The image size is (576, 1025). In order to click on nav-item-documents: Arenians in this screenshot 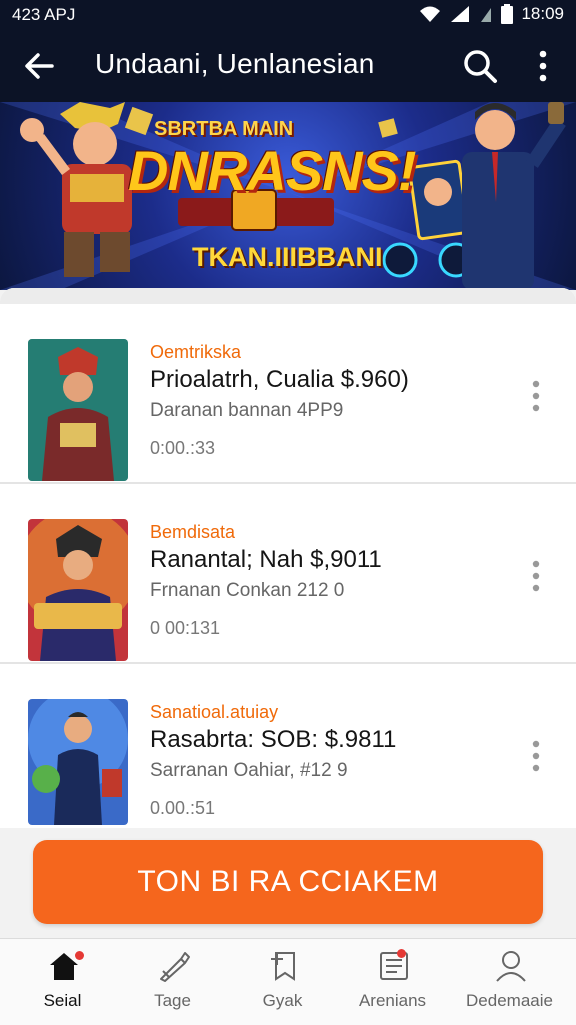, I will do `click(392, 982)`.